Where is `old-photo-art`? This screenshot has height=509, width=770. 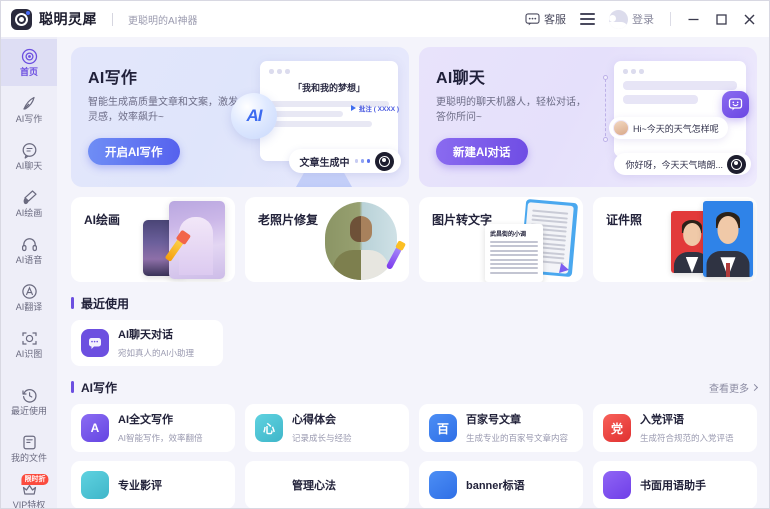 old-photo-art is located at coordinates (360, 239).